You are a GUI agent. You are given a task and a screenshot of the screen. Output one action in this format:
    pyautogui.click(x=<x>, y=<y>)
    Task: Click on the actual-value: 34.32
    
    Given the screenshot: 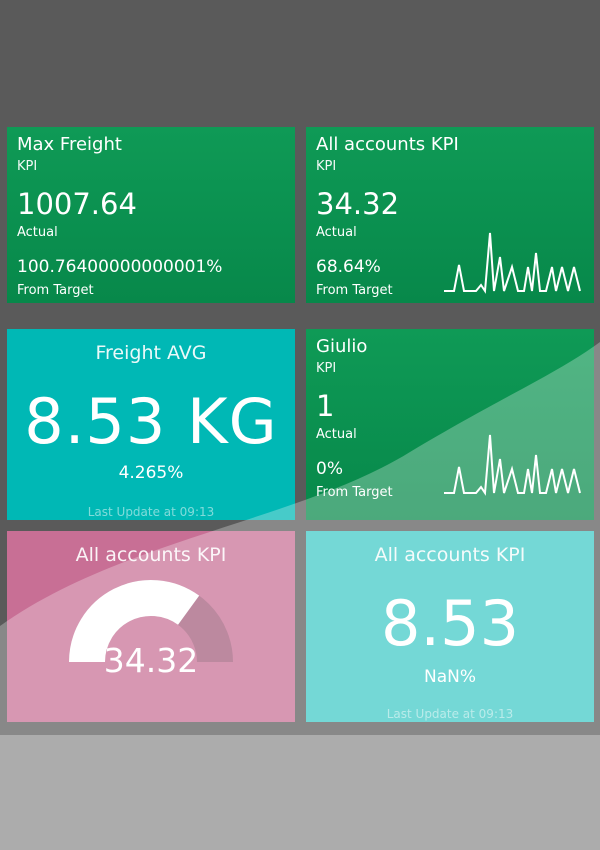 What is the action you would take?
    pyautogui.click(x=358, y=204)
    